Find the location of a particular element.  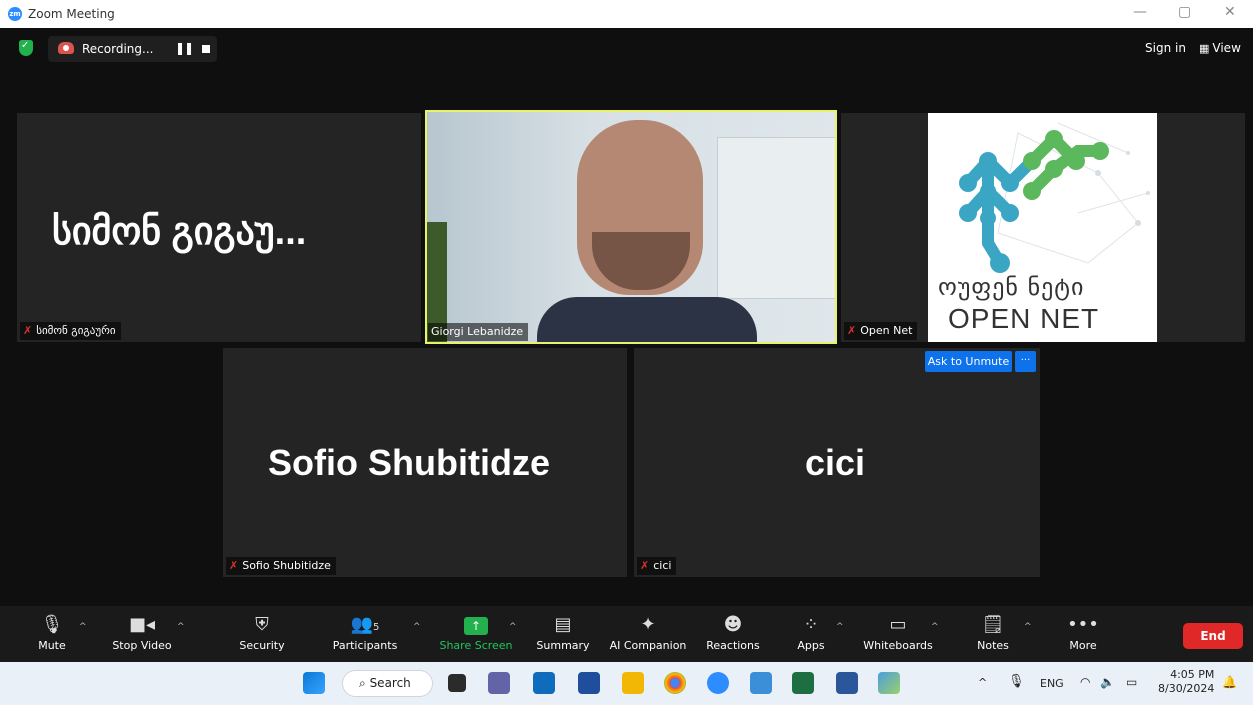

edge-icon is located at coordinates (889, 683).